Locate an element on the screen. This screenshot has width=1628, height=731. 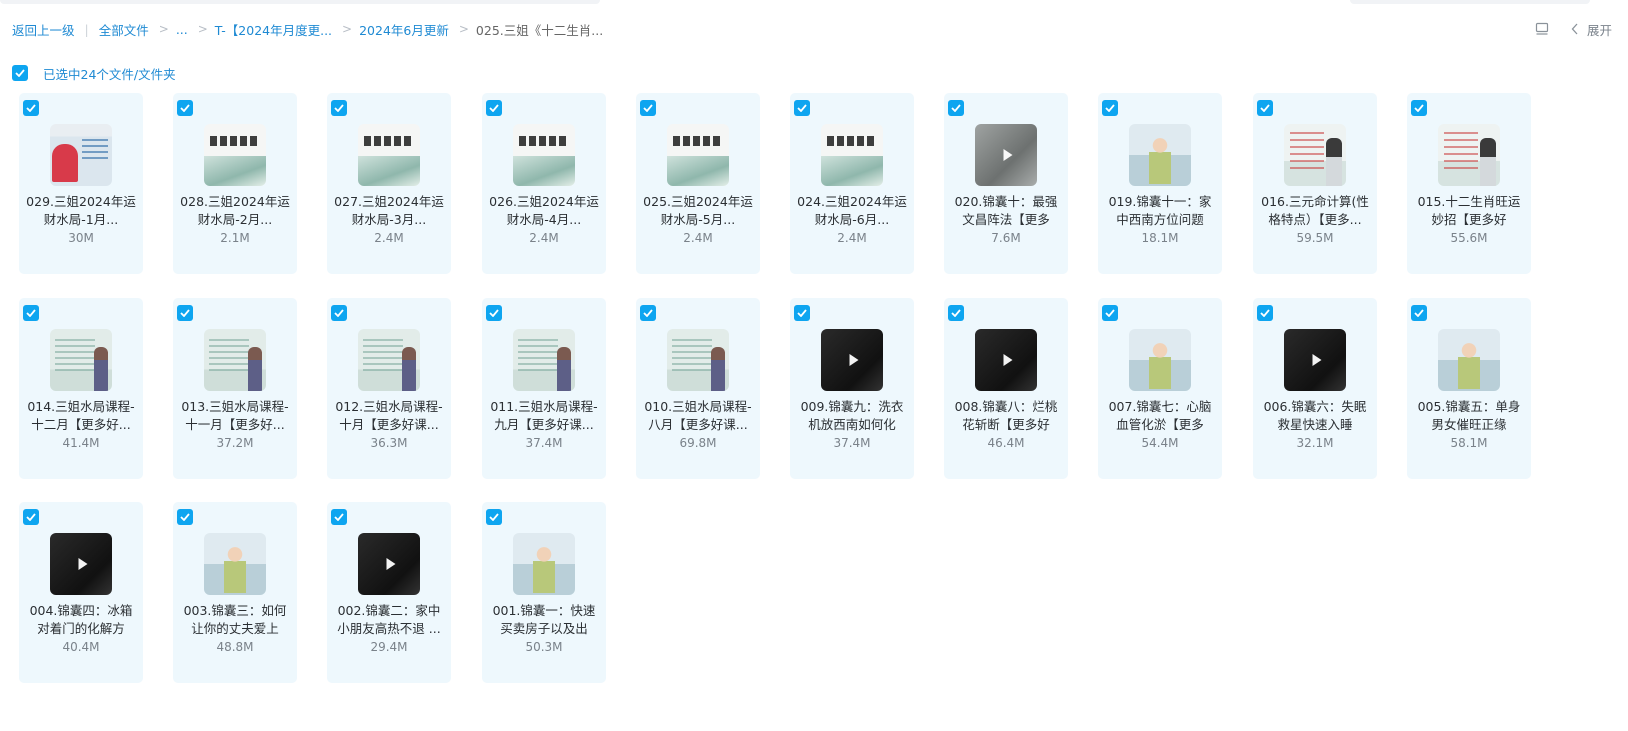
file-card: 002.锦囊二：家中小朋友高热不退 ... 29.4M is located at coordinates (389, 592).